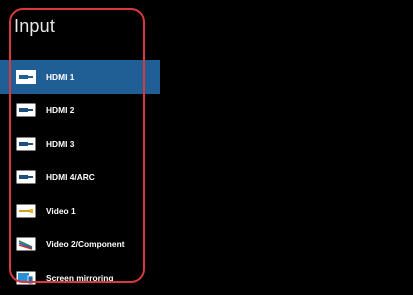  I want to click on input-item-label: HDMI 4/ARC, so click(70, 177).